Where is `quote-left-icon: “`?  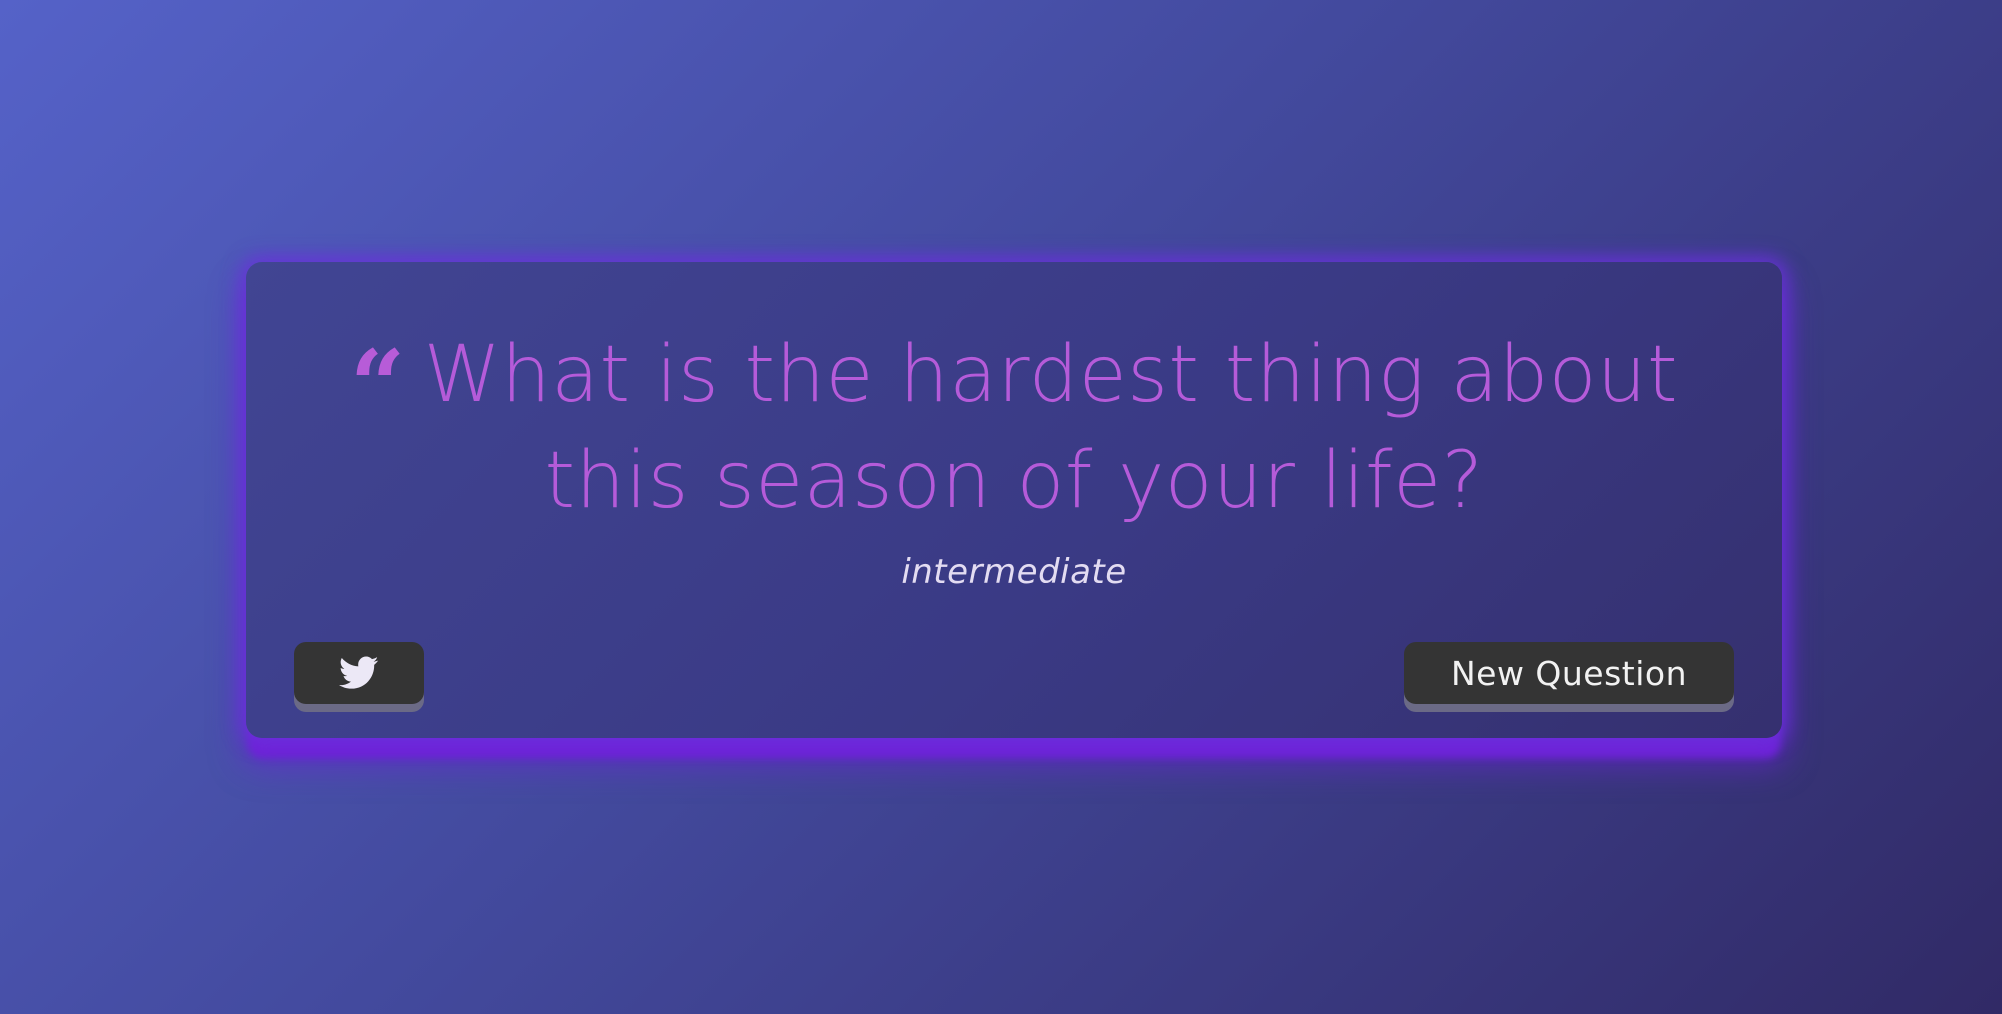
quote-left-icon: “ is located at coordinates (377, 385).